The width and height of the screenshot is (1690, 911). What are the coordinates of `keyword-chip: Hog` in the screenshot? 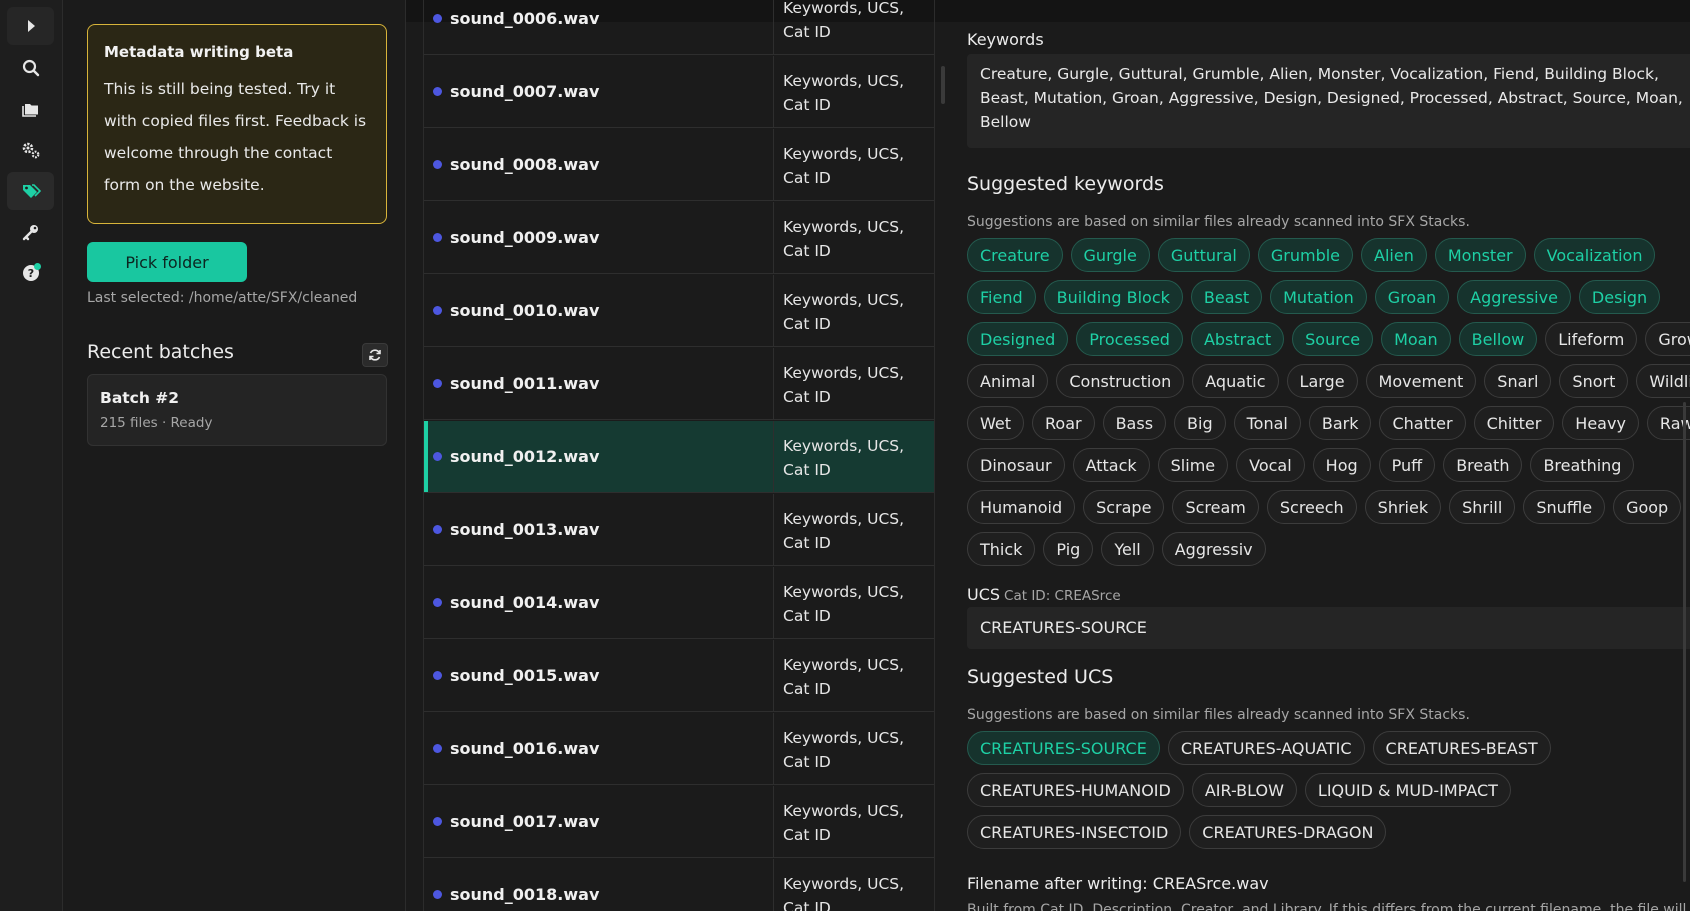 It's located at (1341, 465).